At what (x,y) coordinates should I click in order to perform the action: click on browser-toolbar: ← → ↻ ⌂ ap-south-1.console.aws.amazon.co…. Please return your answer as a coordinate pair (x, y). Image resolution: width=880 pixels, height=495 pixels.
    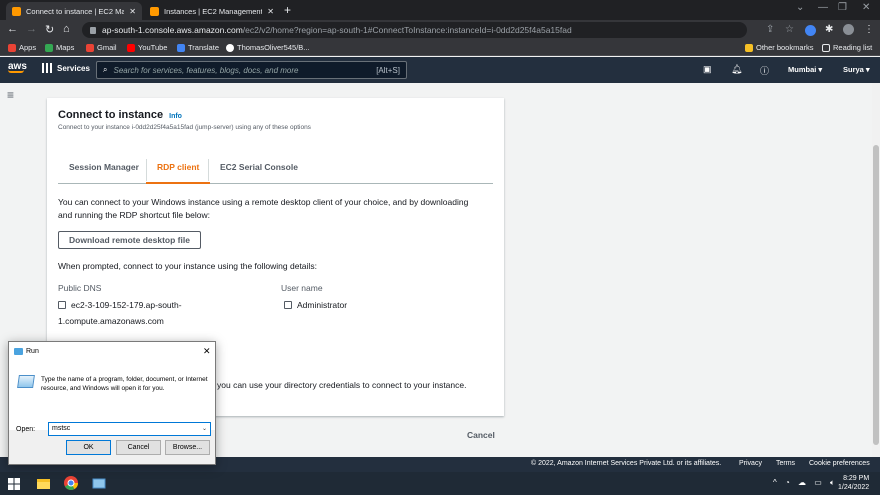
    Looking at the image, I should click on (440, 30).